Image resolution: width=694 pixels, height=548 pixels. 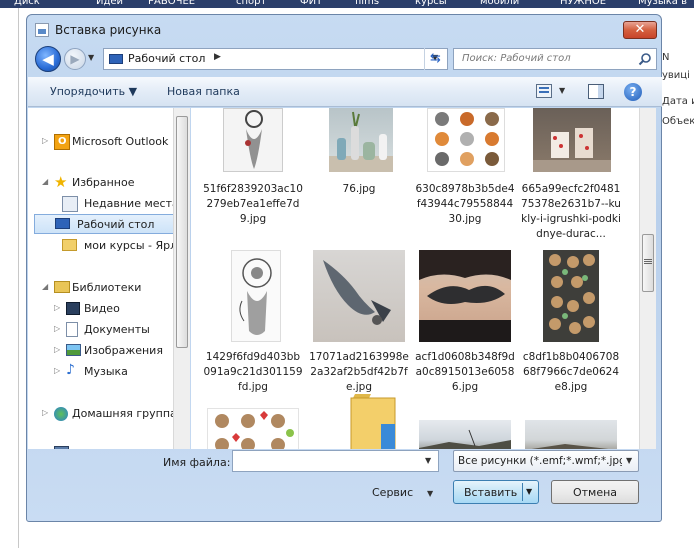 I want to click on cancel-button-label: Отмена, so click(x=595, y=492).